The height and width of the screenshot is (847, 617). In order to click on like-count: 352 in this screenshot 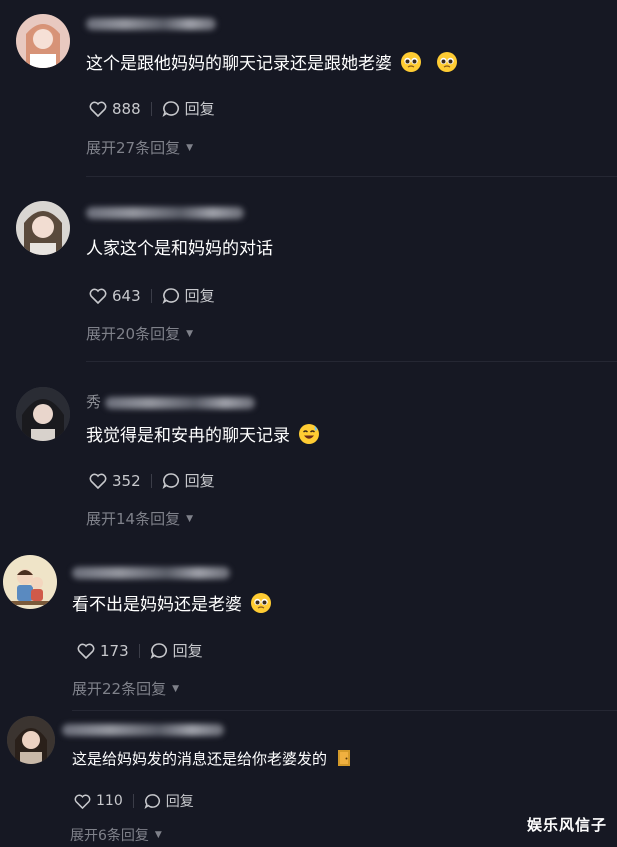, I will do `click(126, 480)`.